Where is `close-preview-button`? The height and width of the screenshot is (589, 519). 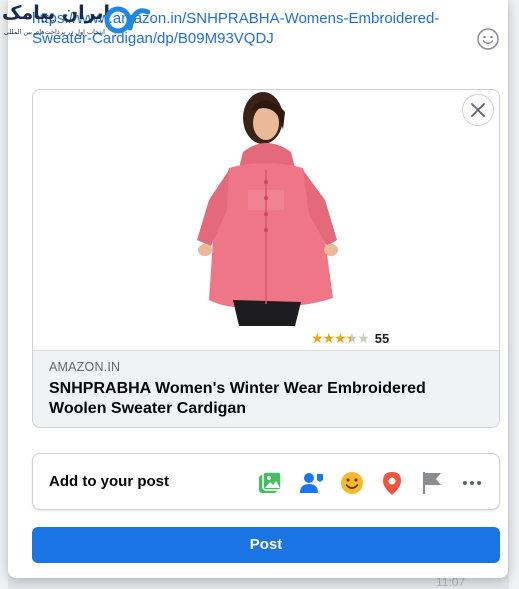
close-preview-button is located at coordinates (478, 110).